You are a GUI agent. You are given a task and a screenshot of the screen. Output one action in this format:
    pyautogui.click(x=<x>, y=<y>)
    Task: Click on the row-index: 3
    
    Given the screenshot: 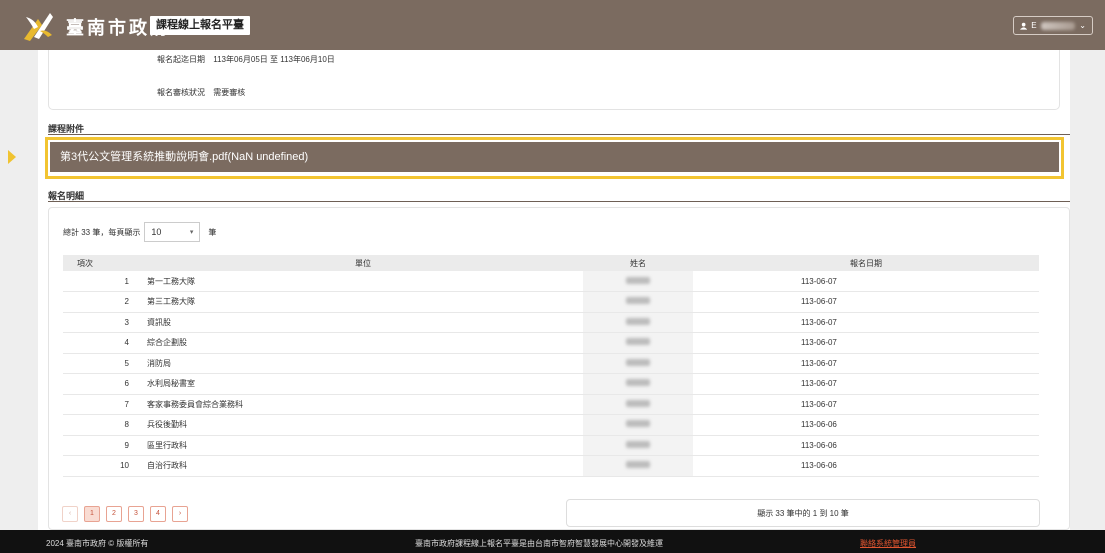 What is the action you would take?
    pyautogui.click(x=103, y=322)
    